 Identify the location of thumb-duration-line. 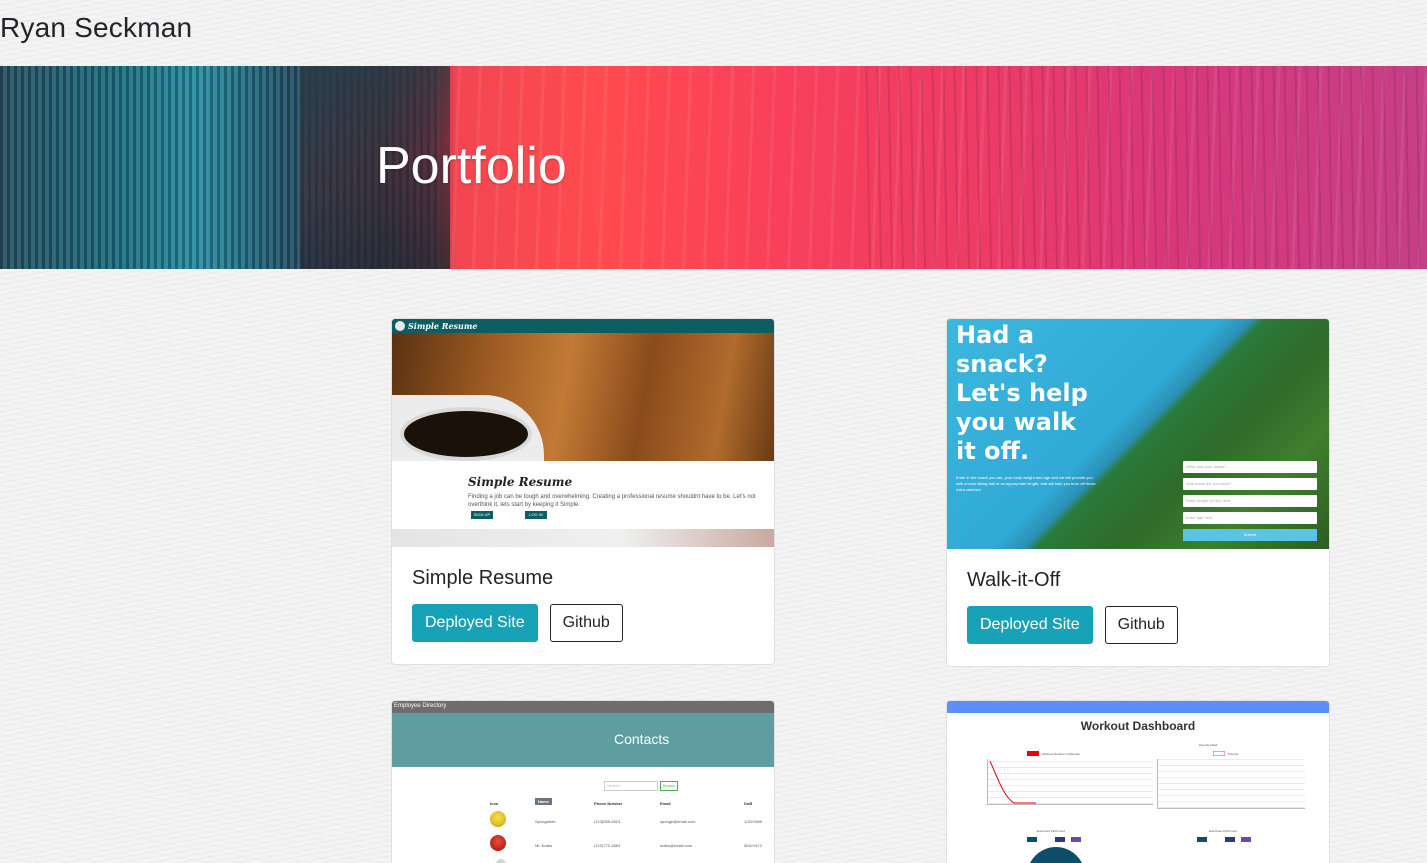
(1012, 782).